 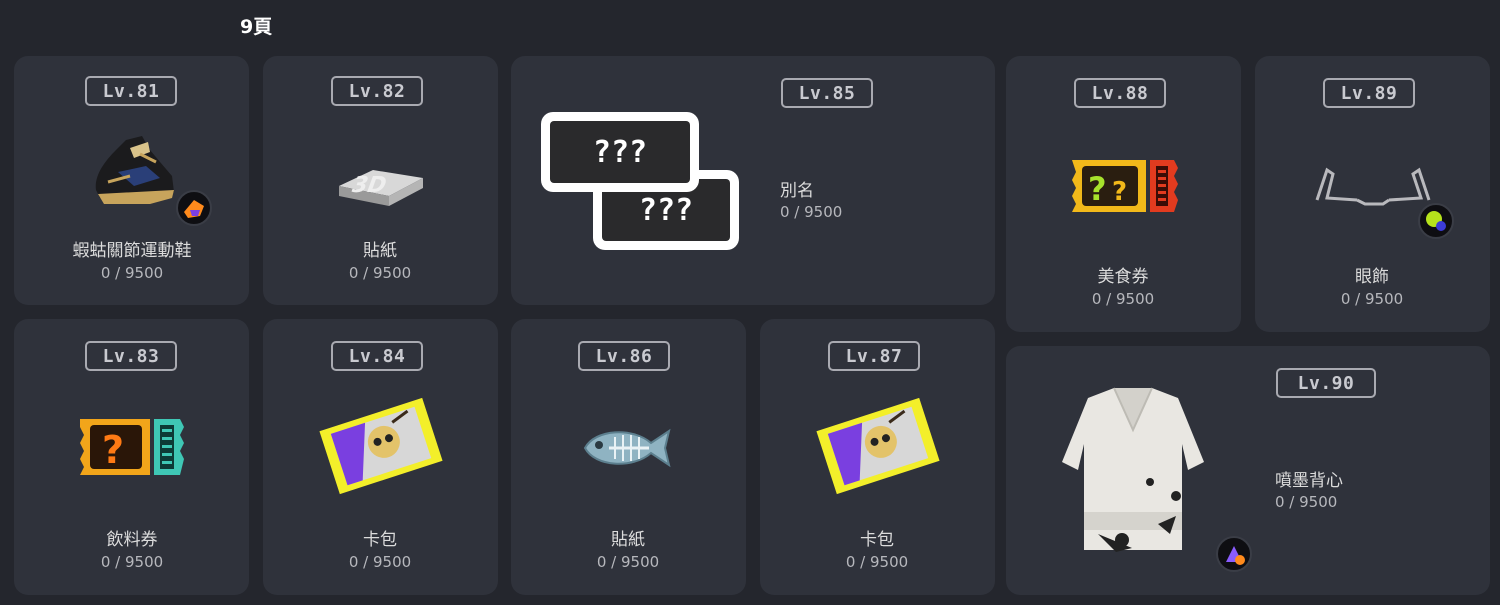 I want to click on page-title: 9頁, so click(x=256, y=27).